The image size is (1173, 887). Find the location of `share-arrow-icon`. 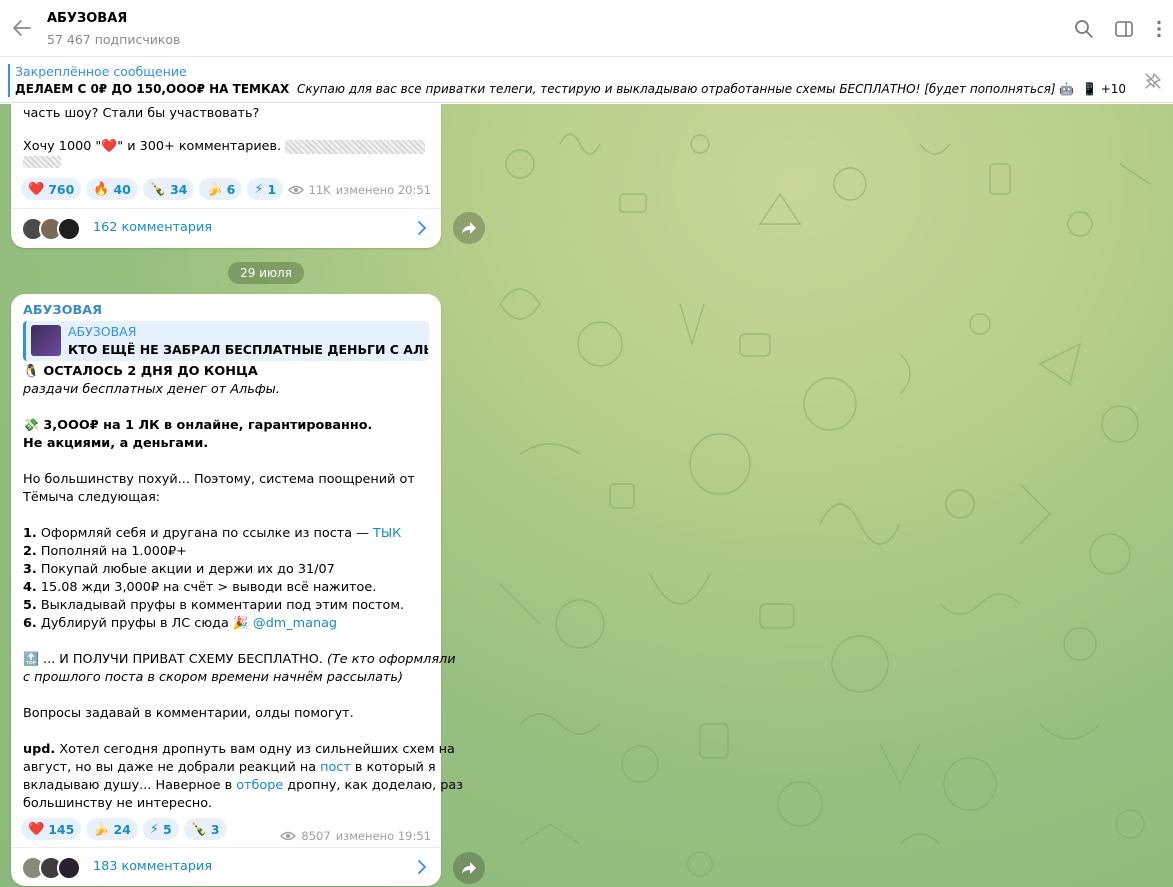

share-arrow-icon is located at coordinates (469, 868).